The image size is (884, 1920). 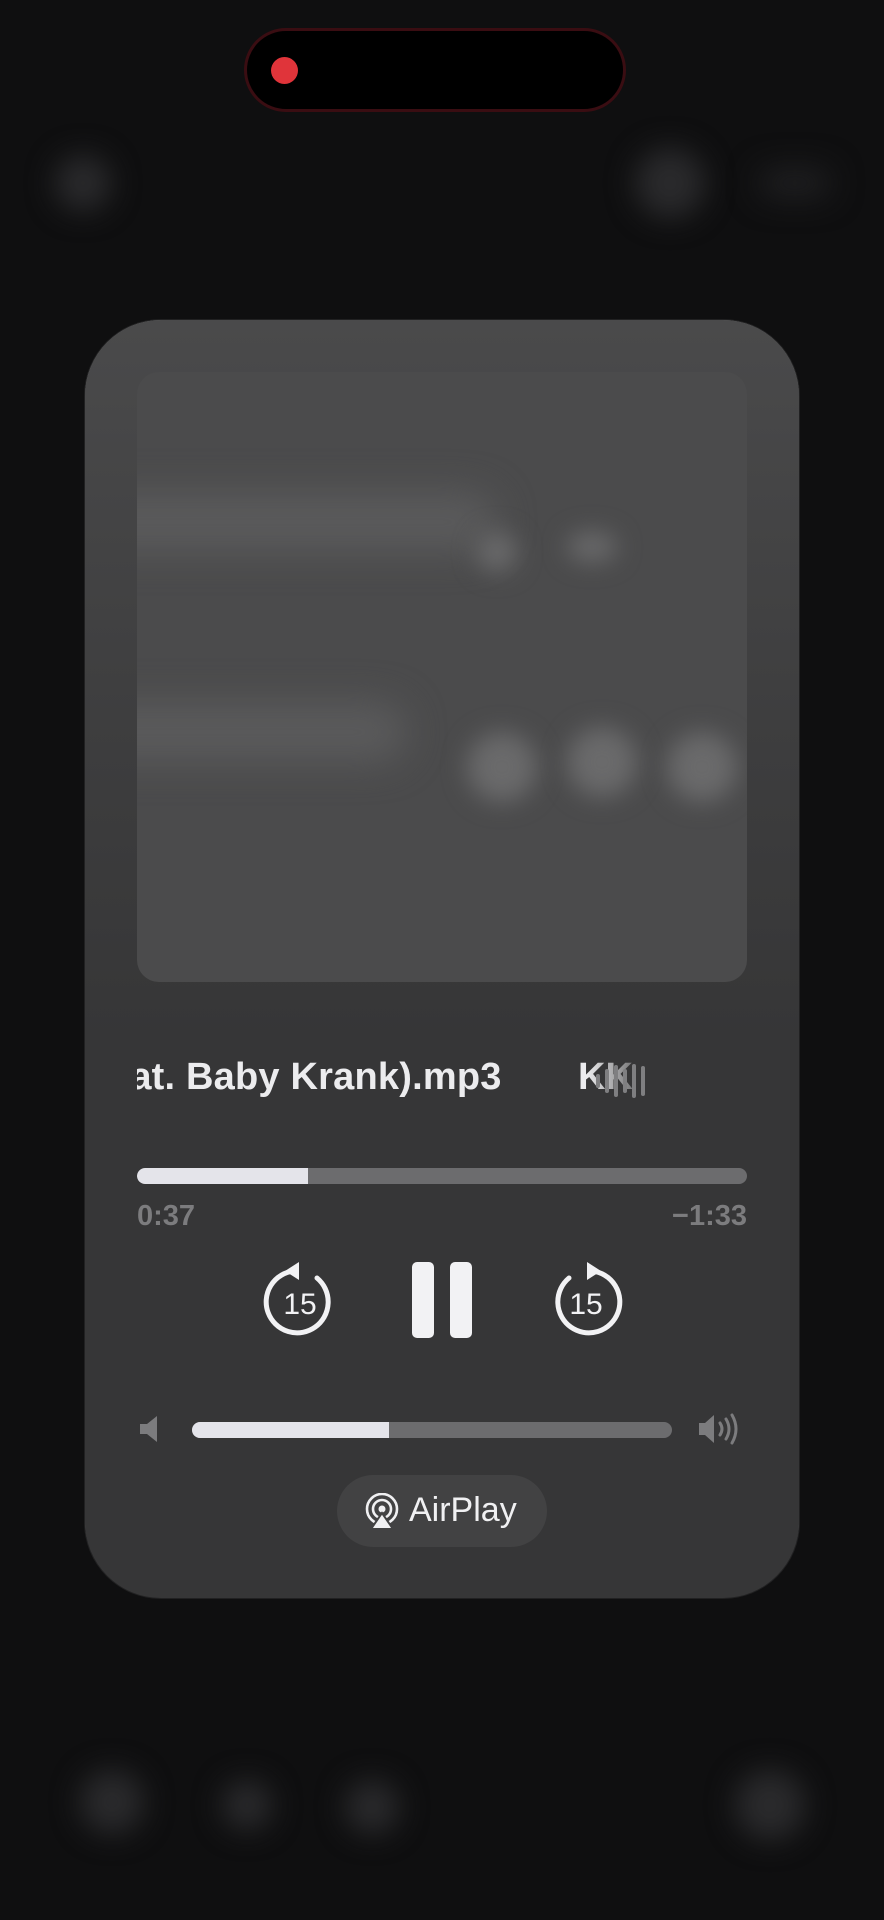 I want to click on skip-back-button: 15, so click(x=300, y=1298).